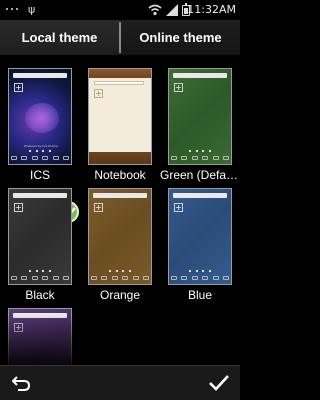 The image size is (320, 400). What do you see at coordinates (120, 295) in the screenshot?
I see `theme-label-orange: Orange` at bounding box center [120, 295].